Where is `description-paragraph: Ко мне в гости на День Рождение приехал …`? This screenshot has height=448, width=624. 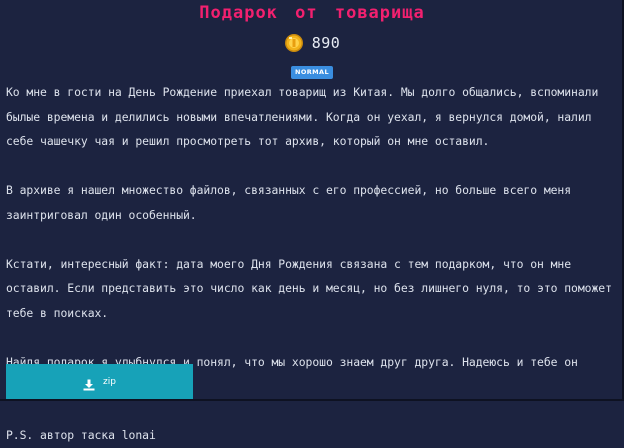
description-paragraph: Ко мне в гости на День Рождение приехал … is located at coordinates (302, 116).